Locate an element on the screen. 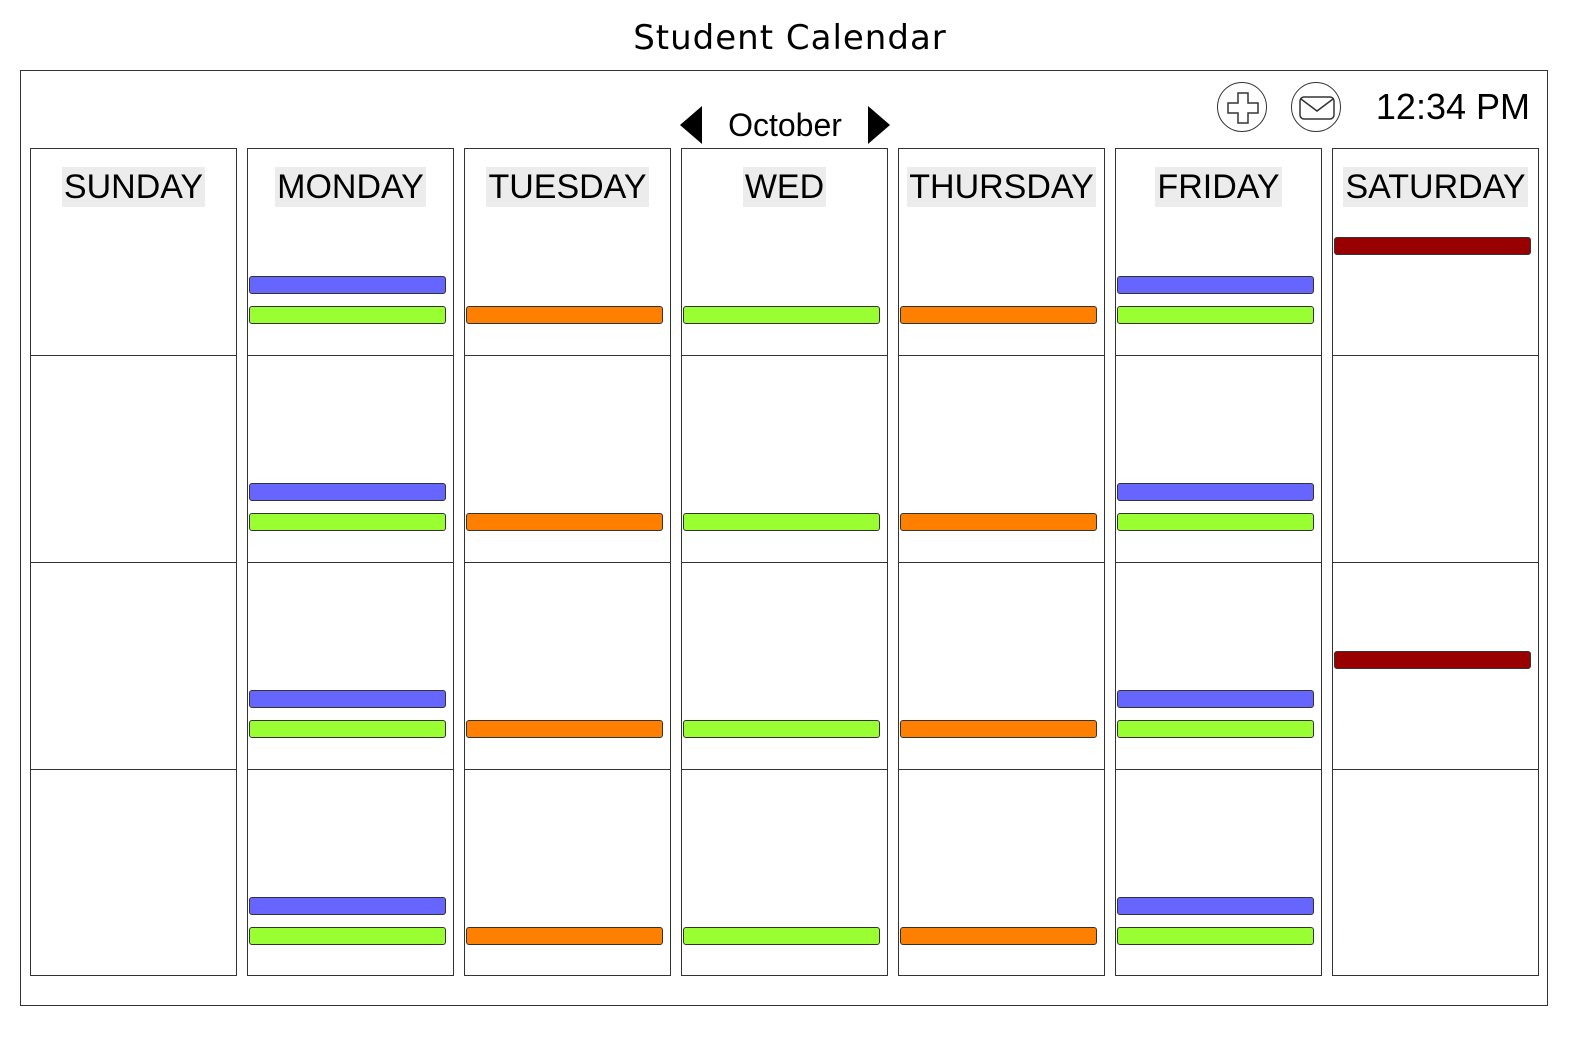 This screenshot has width=1591, height=1041. day-header: MONDAY is located at coordinates (350, 187).